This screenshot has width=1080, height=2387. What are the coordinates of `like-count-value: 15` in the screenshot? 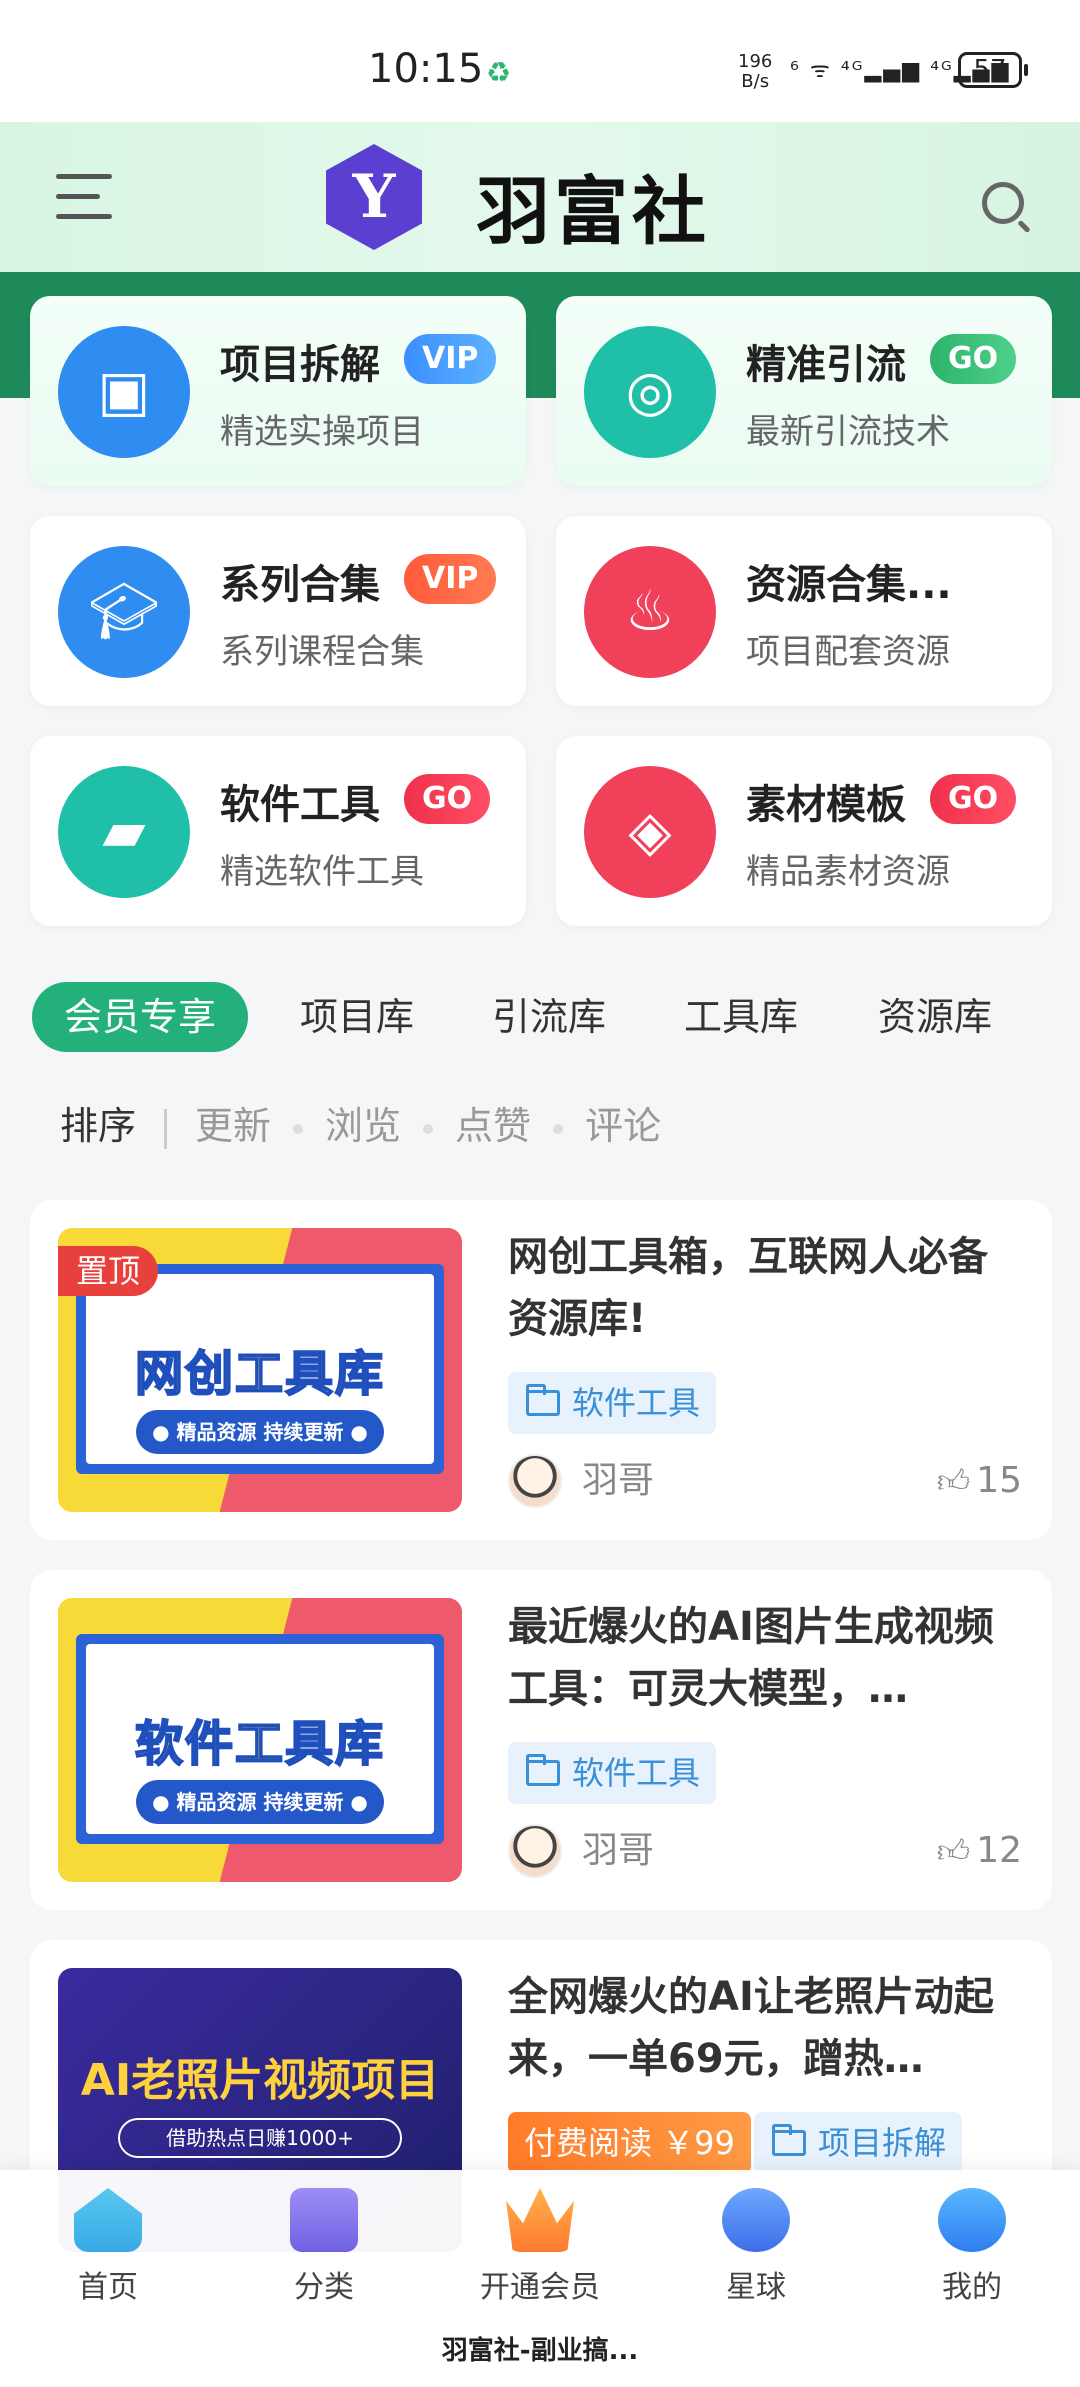 It's located at (999, 1480).